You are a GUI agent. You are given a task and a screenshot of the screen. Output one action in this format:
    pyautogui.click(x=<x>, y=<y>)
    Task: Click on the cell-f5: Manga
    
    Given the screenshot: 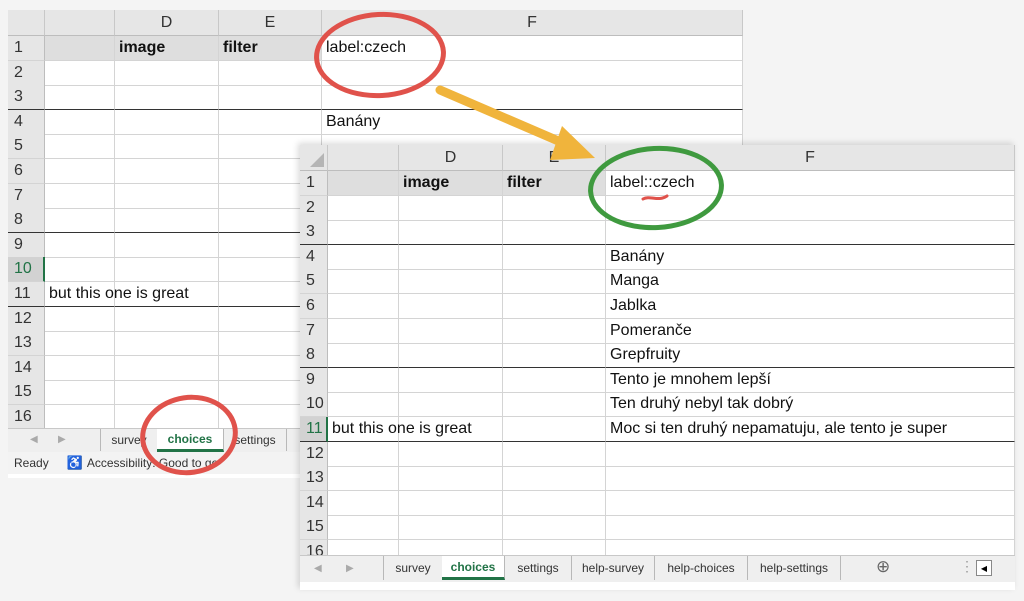 What is the action you would take?
    pyautogui.click(x=810, y=282)
    